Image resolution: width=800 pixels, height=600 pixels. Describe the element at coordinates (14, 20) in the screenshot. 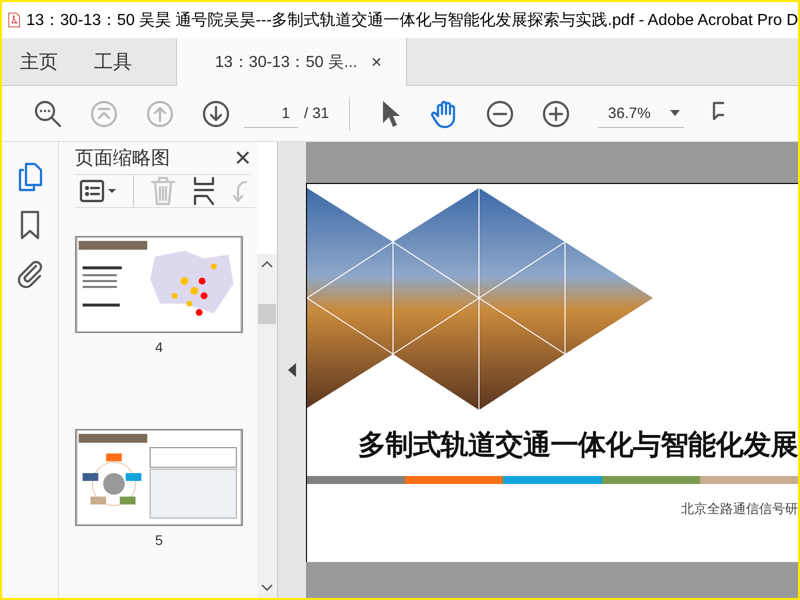

I see `pdf-file-icon` at that location.